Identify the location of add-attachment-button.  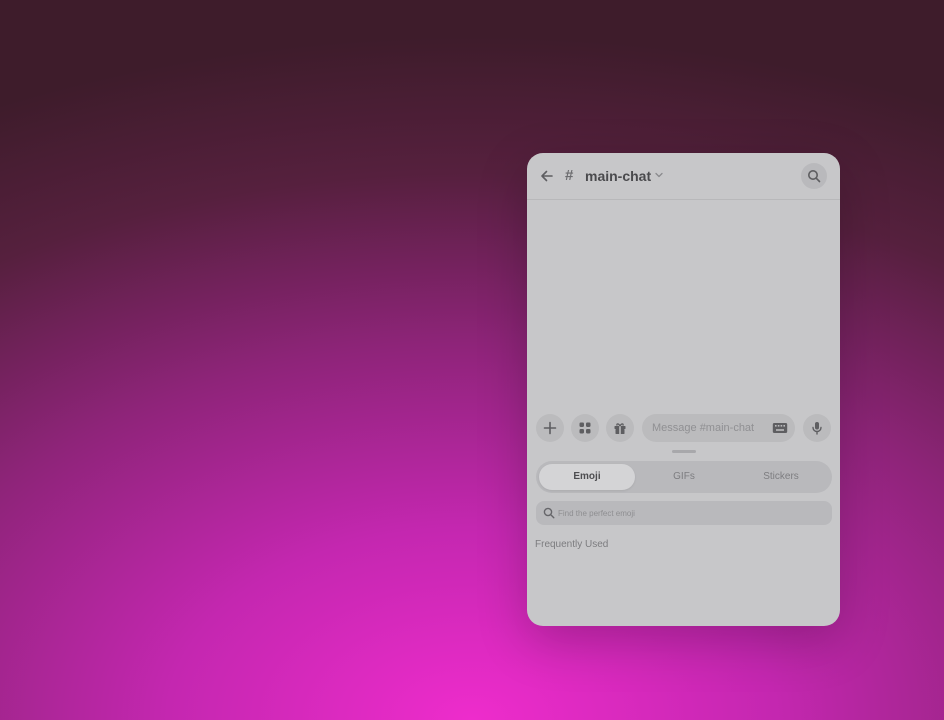
(550, 428).